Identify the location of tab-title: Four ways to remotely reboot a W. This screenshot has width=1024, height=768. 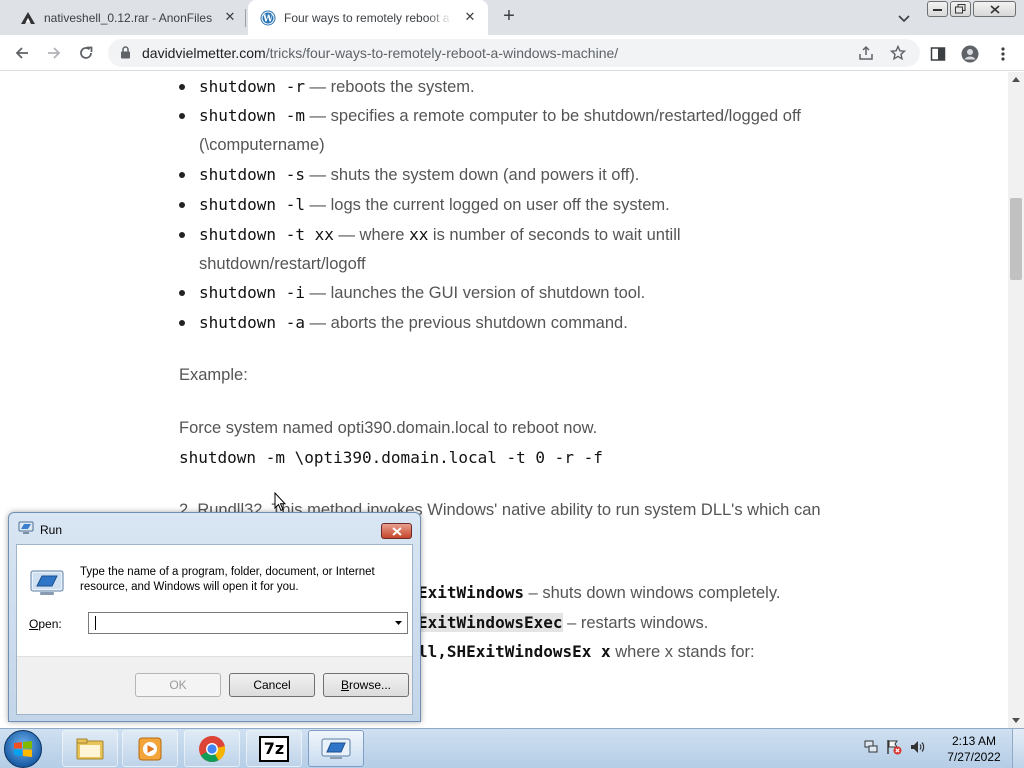
(368, 17).